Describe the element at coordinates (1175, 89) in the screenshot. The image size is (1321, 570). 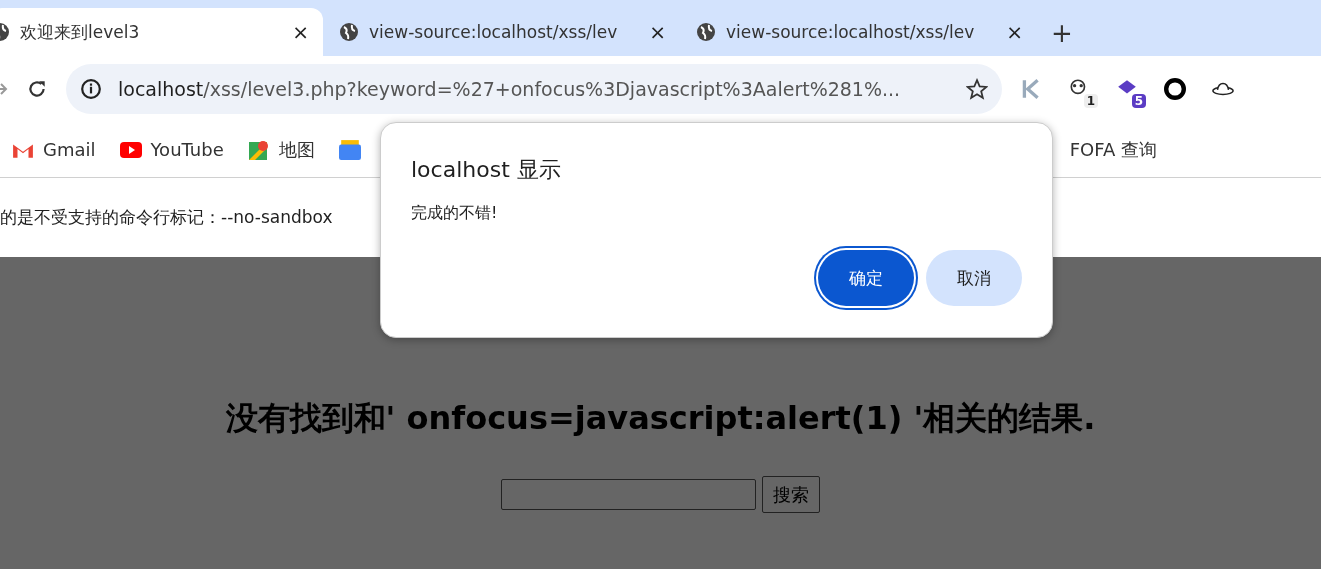
I see `extension-icon` at that location.